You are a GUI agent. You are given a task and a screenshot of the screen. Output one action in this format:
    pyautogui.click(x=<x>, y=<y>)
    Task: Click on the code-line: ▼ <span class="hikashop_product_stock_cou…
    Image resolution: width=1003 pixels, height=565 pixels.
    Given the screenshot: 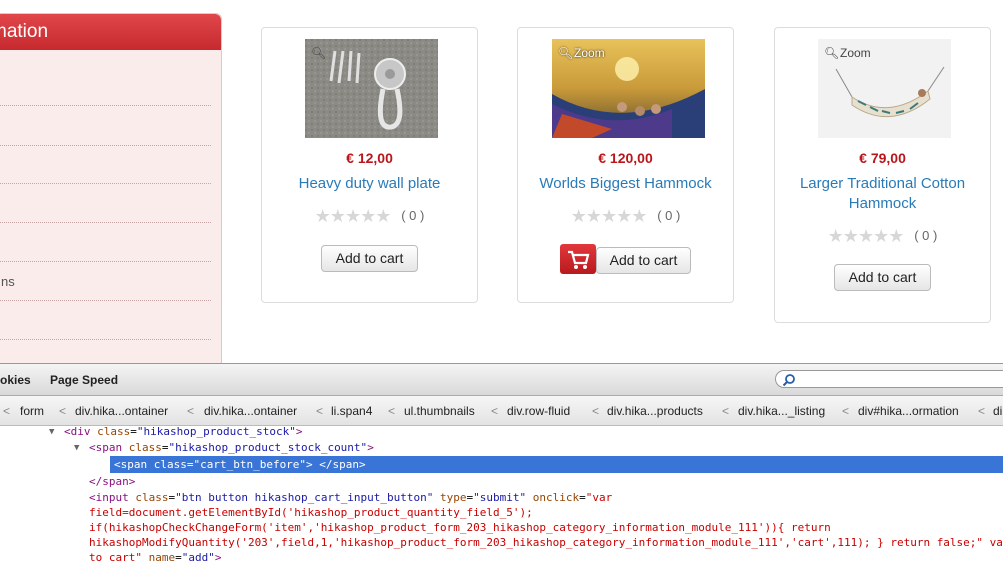 What is the action you would take?
    pyautogui.click(x=501, y=447)
    